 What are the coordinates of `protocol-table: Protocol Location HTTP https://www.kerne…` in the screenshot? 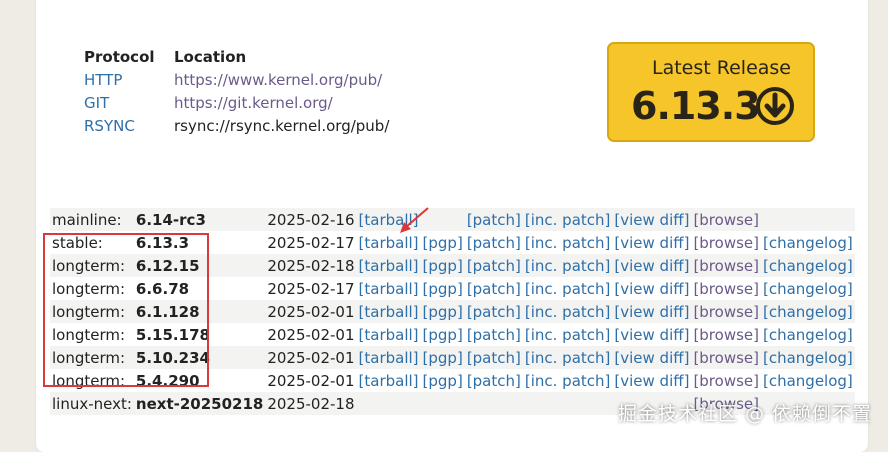 It's located at (236, 92).